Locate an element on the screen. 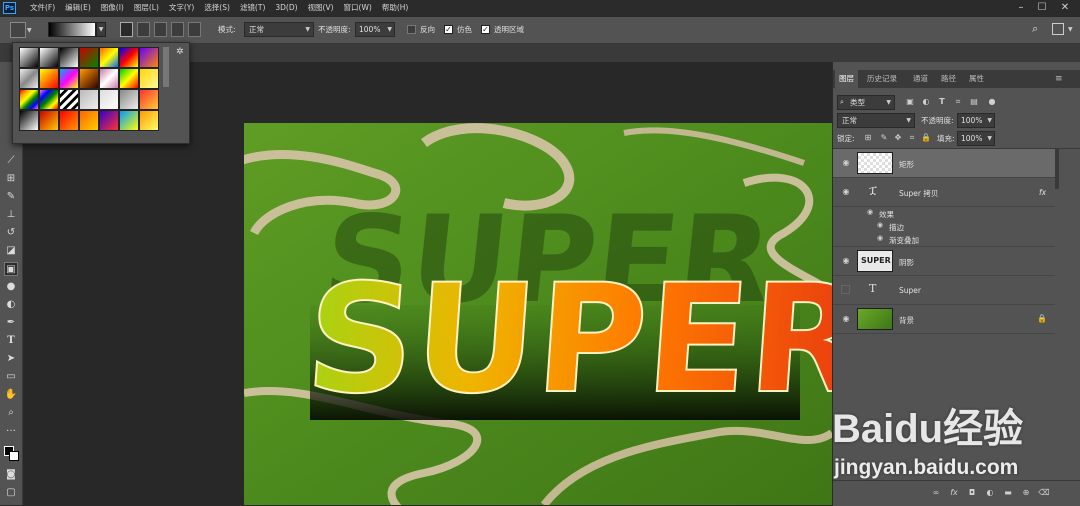 This screenshot has width=1080, height=506. gradient-tool-icon: ▣ is located at coordinates (11, 269).